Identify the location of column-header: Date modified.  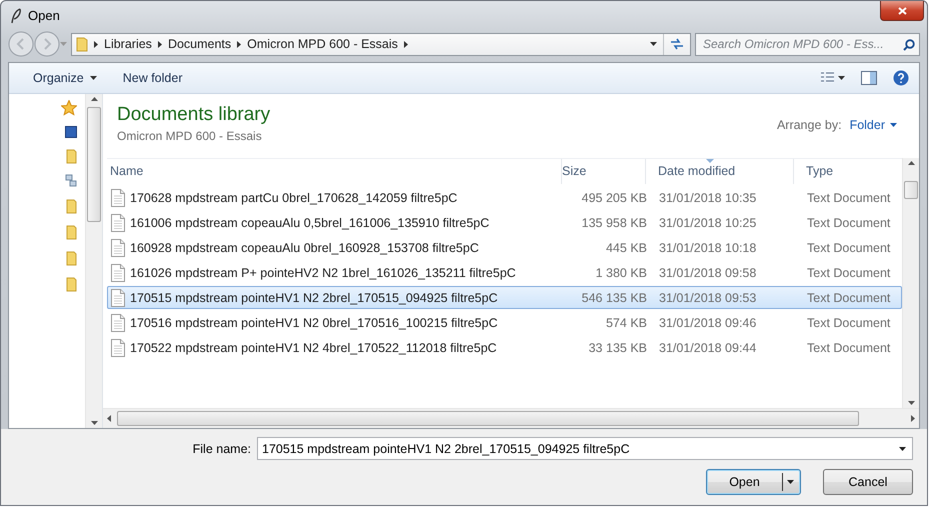
(720, 171).